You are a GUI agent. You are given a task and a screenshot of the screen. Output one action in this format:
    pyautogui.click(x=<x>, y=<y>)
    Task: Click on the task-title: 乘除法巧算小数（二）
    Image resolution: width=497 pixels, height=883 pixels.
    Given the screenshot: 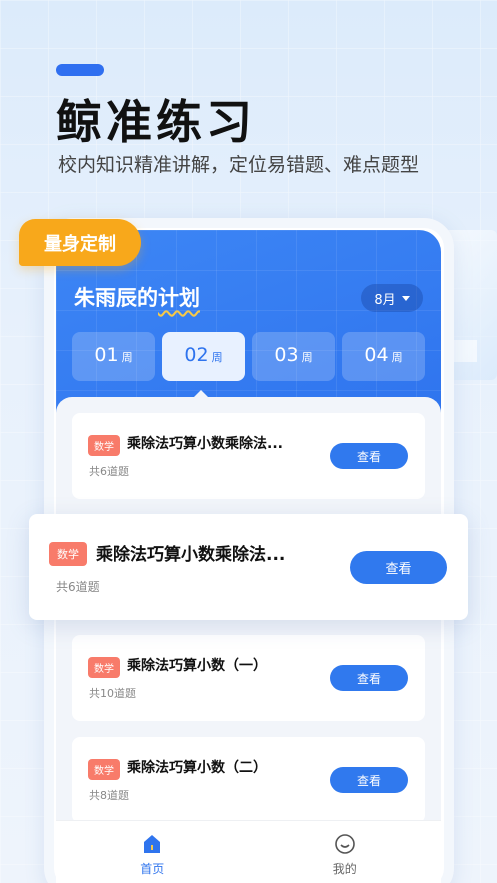 What is the action you would take?
    pyautogui.click(x=197, y=768)
    